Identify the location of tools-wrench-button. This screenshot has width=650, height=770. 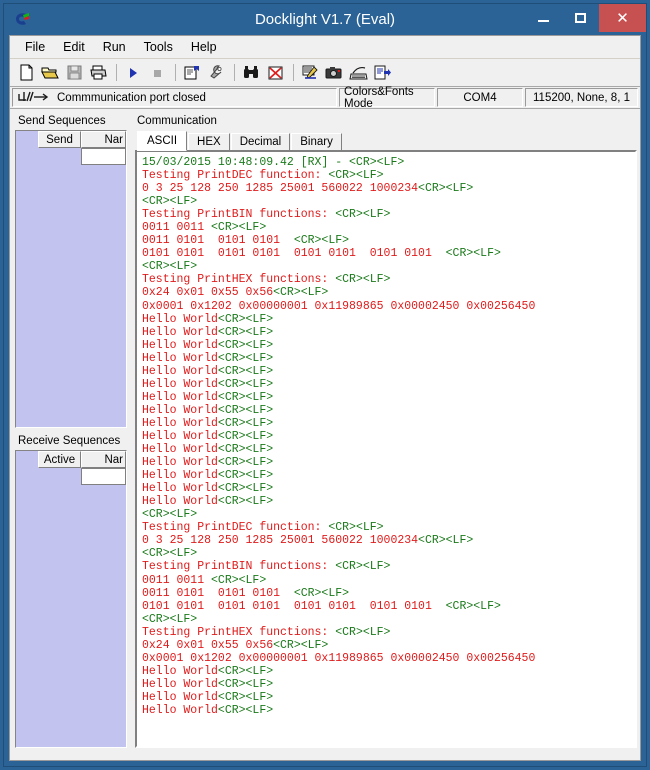
(216, 73).